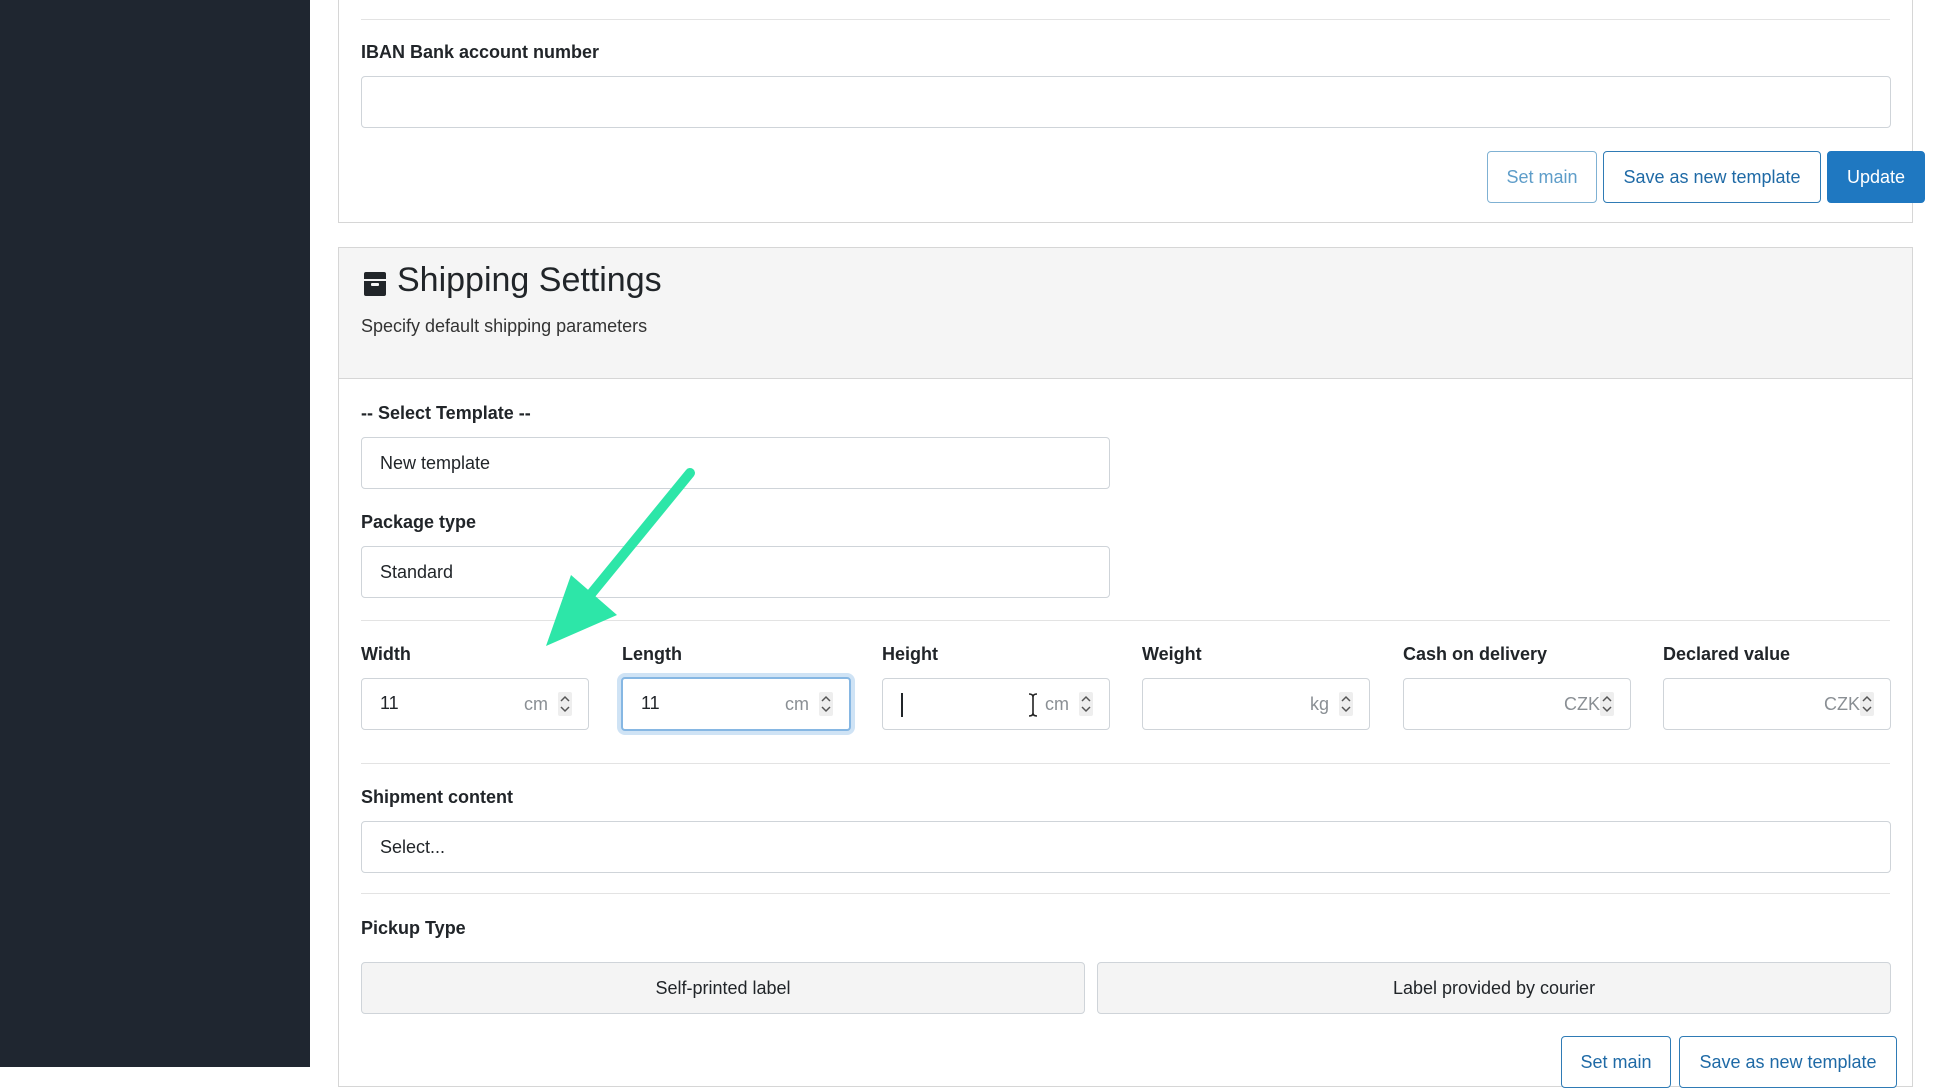 The image size is (1941, 1088). I want to click on text-caret, so click(902, 705).